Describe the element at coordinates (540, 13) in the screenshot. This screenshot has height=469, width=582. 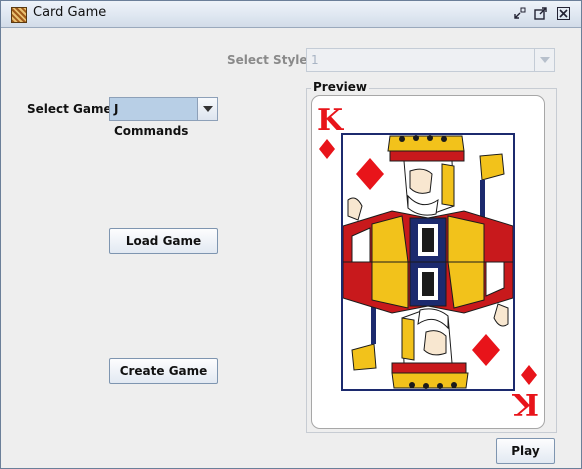
I see `maximize-icon` at that location.